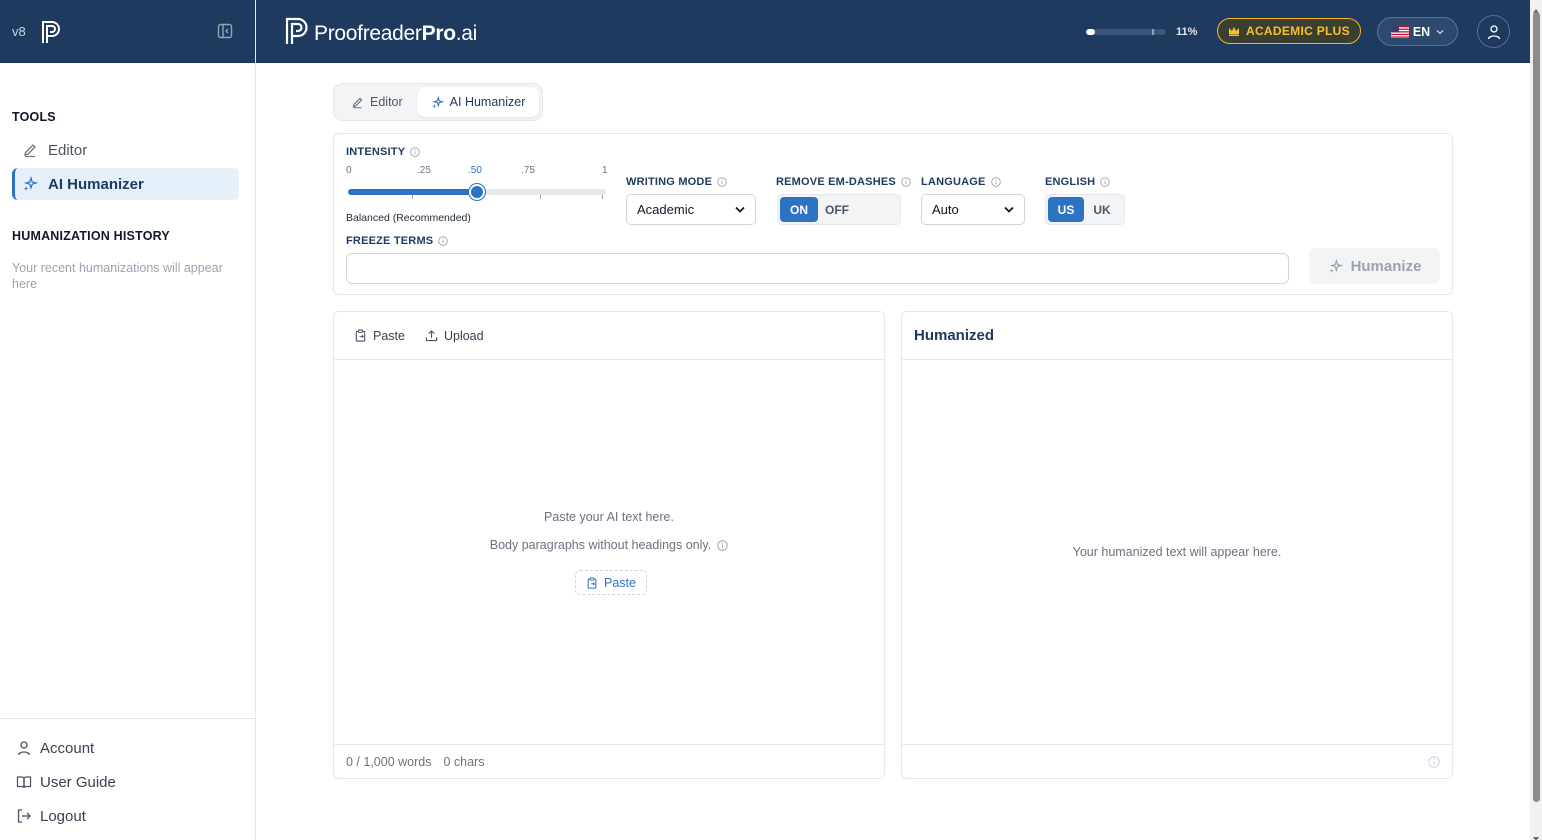  I want to click on usage-limit-marker, so click(1153, 32).